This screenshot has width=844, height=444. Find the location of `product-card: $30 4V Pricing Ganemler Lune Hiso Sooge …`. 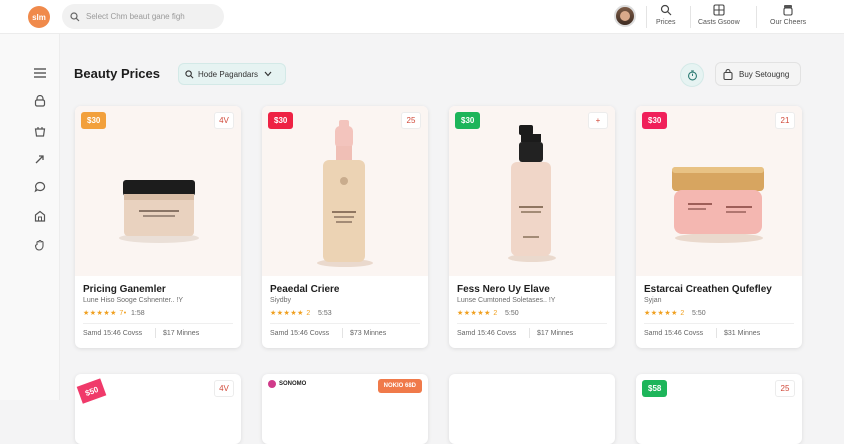

product-card: $30 4V Pricing Ganemler Lune Hiso Sooge … is located at coordinates (158, 227).